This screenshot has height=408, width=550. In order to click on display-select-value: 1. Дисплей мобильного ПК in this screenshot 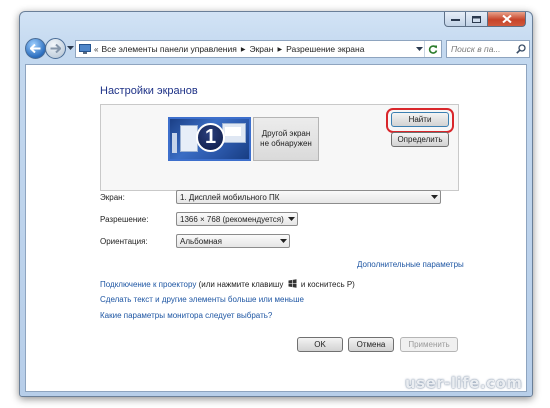, I will do `click(230, 197)`.